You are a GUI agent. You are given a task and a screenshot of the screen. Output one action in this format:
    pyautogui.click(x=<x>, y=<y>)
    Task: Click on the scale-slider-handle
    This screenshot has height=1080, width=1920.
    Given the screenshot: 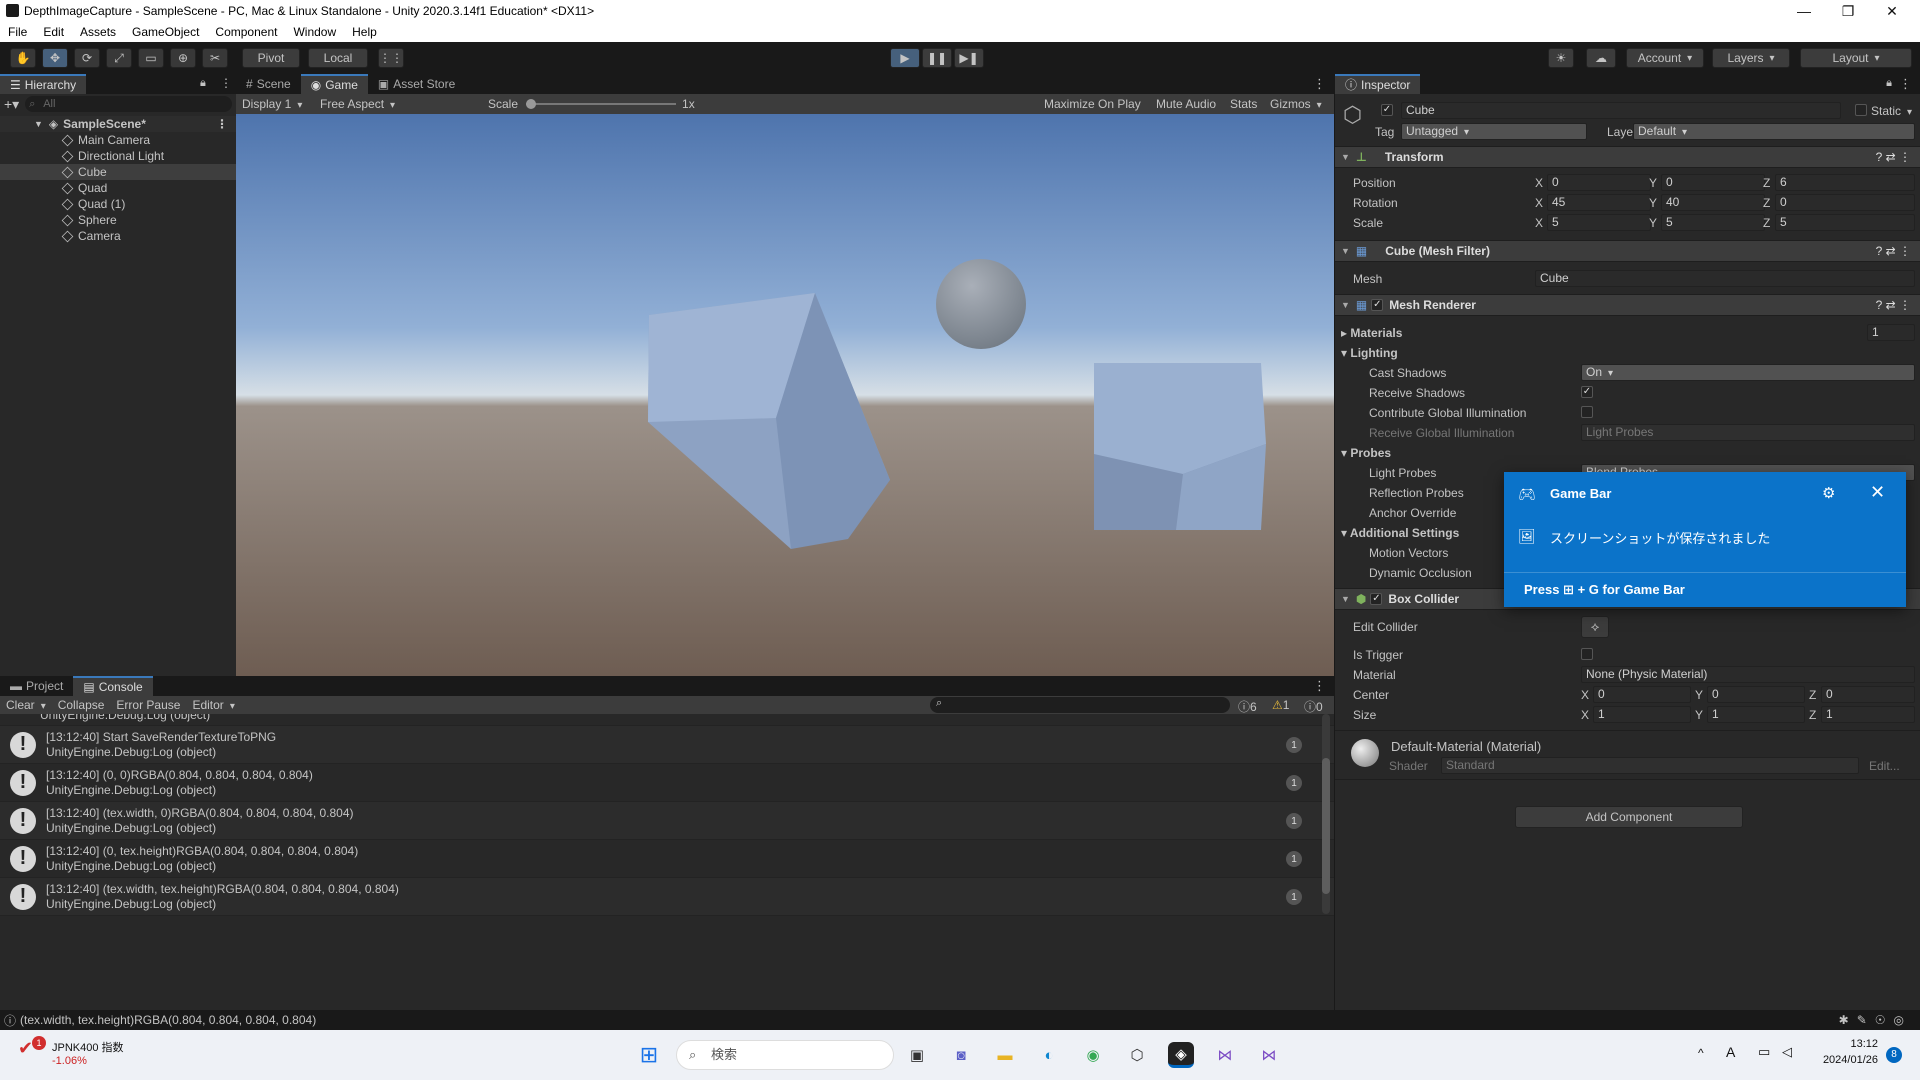 What is the action you would take?
    pyautogui.click(x=531, y=104)
    